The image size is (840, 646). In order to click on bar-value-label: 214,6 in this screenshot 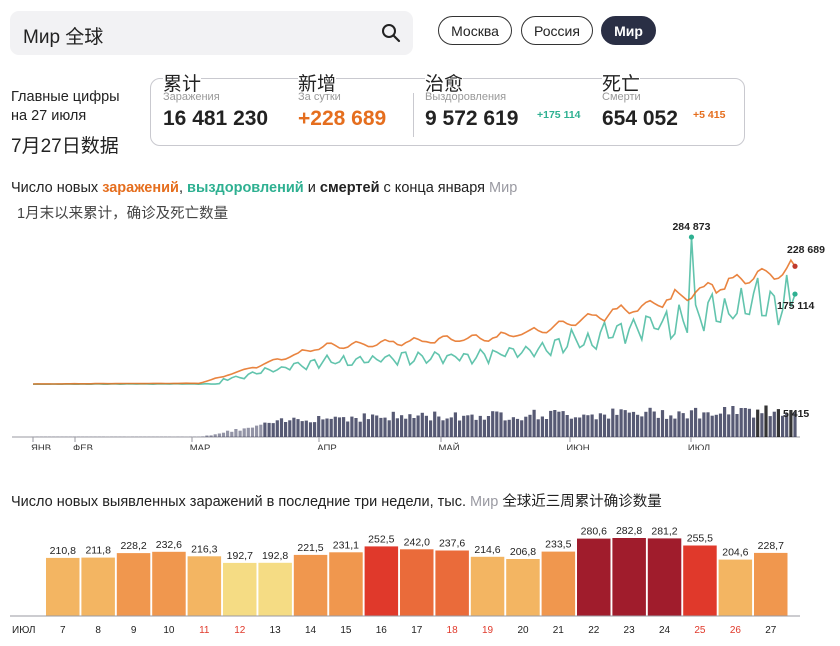, I will do `click(487, 550)`.